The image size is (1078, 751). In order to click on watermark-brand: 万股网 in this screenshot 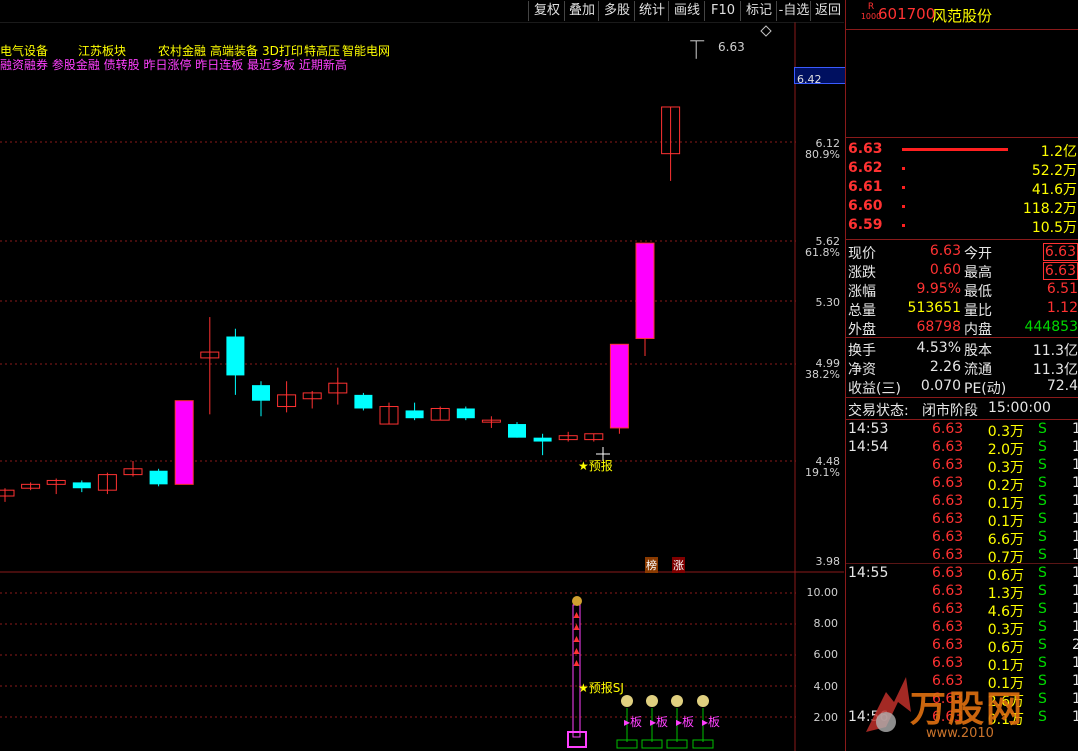, I will do `click(967, 709)`.